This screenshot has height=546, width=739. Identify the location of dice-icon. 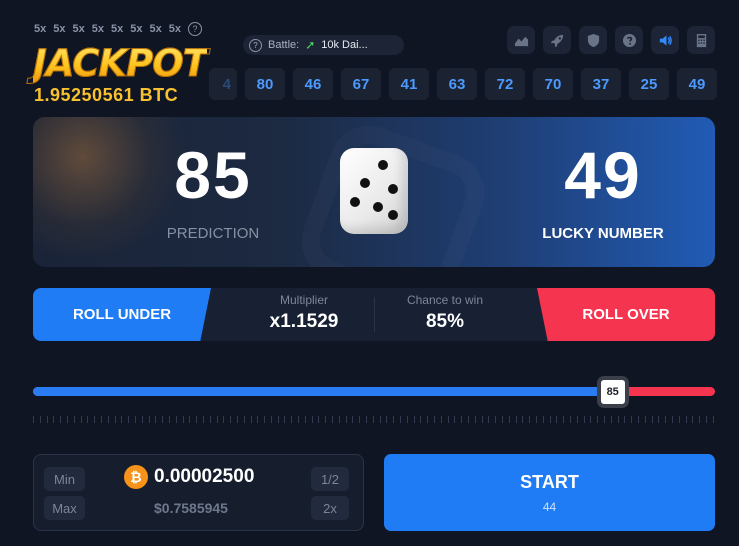
(374, 191).